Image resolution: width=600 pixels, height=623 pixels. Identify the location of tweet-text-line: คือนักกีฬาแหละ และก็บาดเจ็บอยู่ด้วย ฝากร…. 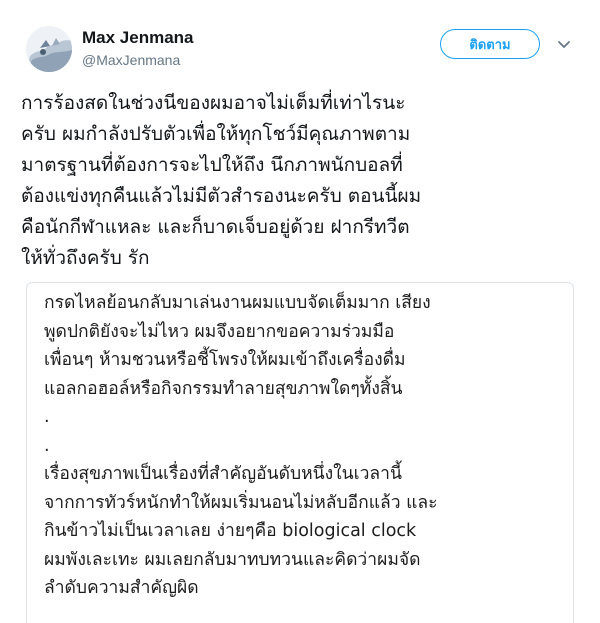
(215, 227).